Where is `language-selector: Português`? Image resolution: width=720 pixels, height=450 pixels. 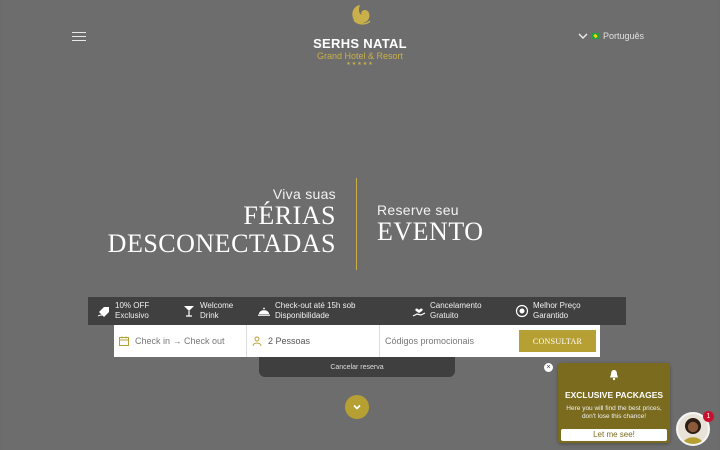 language-selector: Português is located at coordinates (611, 36).